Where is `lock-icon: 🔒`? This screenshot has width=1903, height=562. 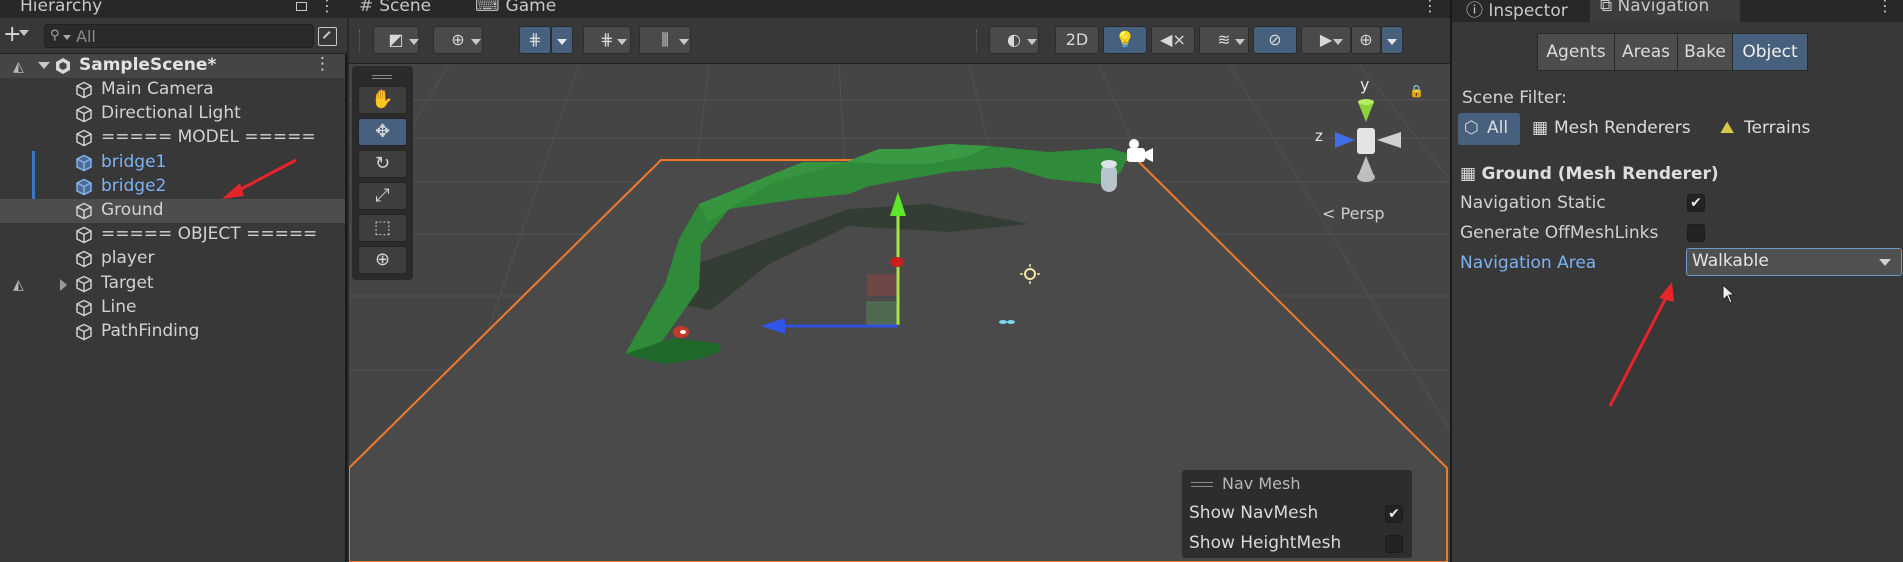 lock-icon: 🔒 is located at coordinates (1416, 91).